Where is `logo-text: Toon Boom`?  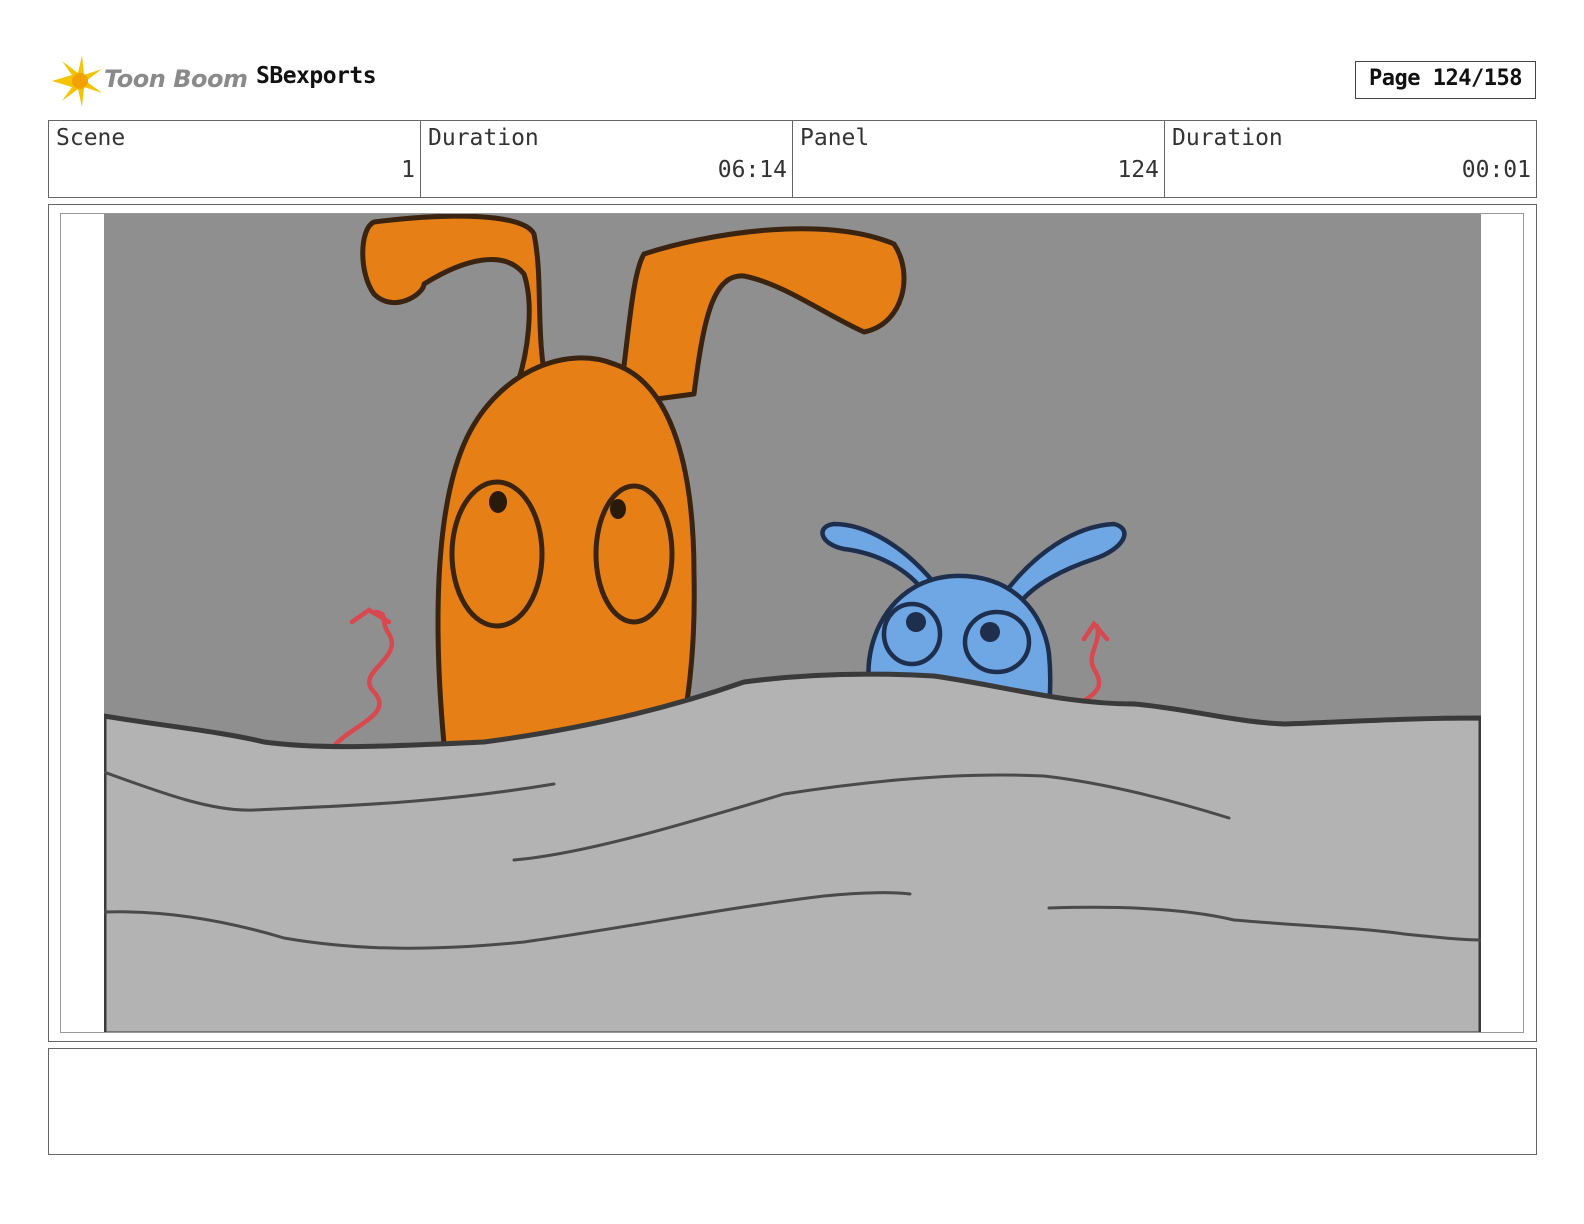
logo-text: Toon Boom is located at coordinates (176, 79).